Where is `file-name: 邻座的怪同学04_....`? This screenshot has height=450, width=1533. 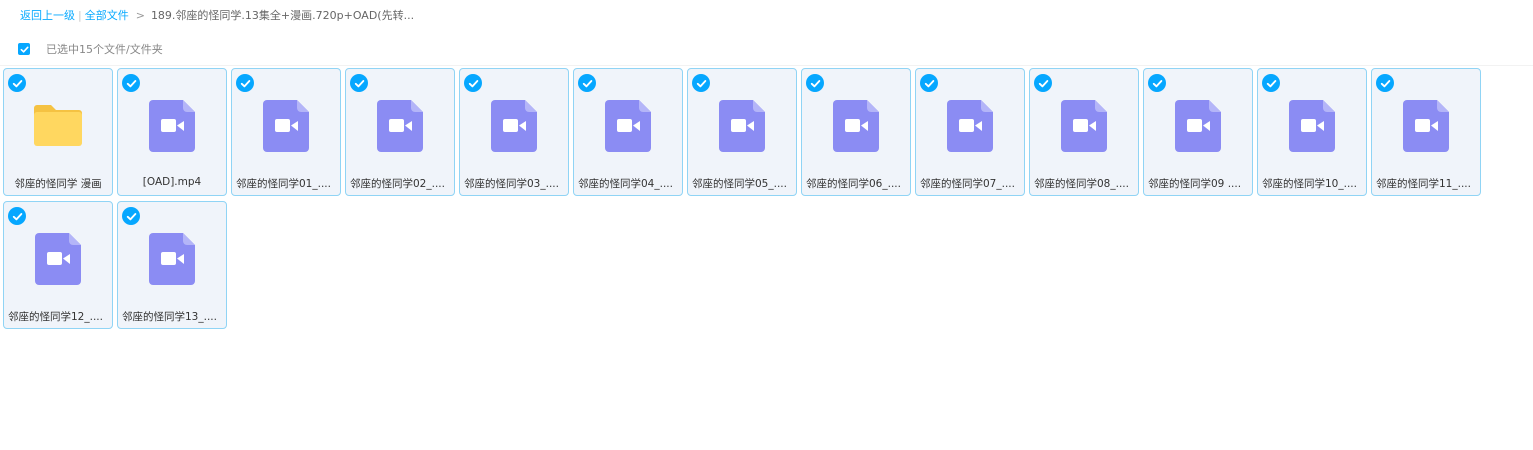 file-name: 邻座的怪同学04_.... is located at coordinates (628, 183).